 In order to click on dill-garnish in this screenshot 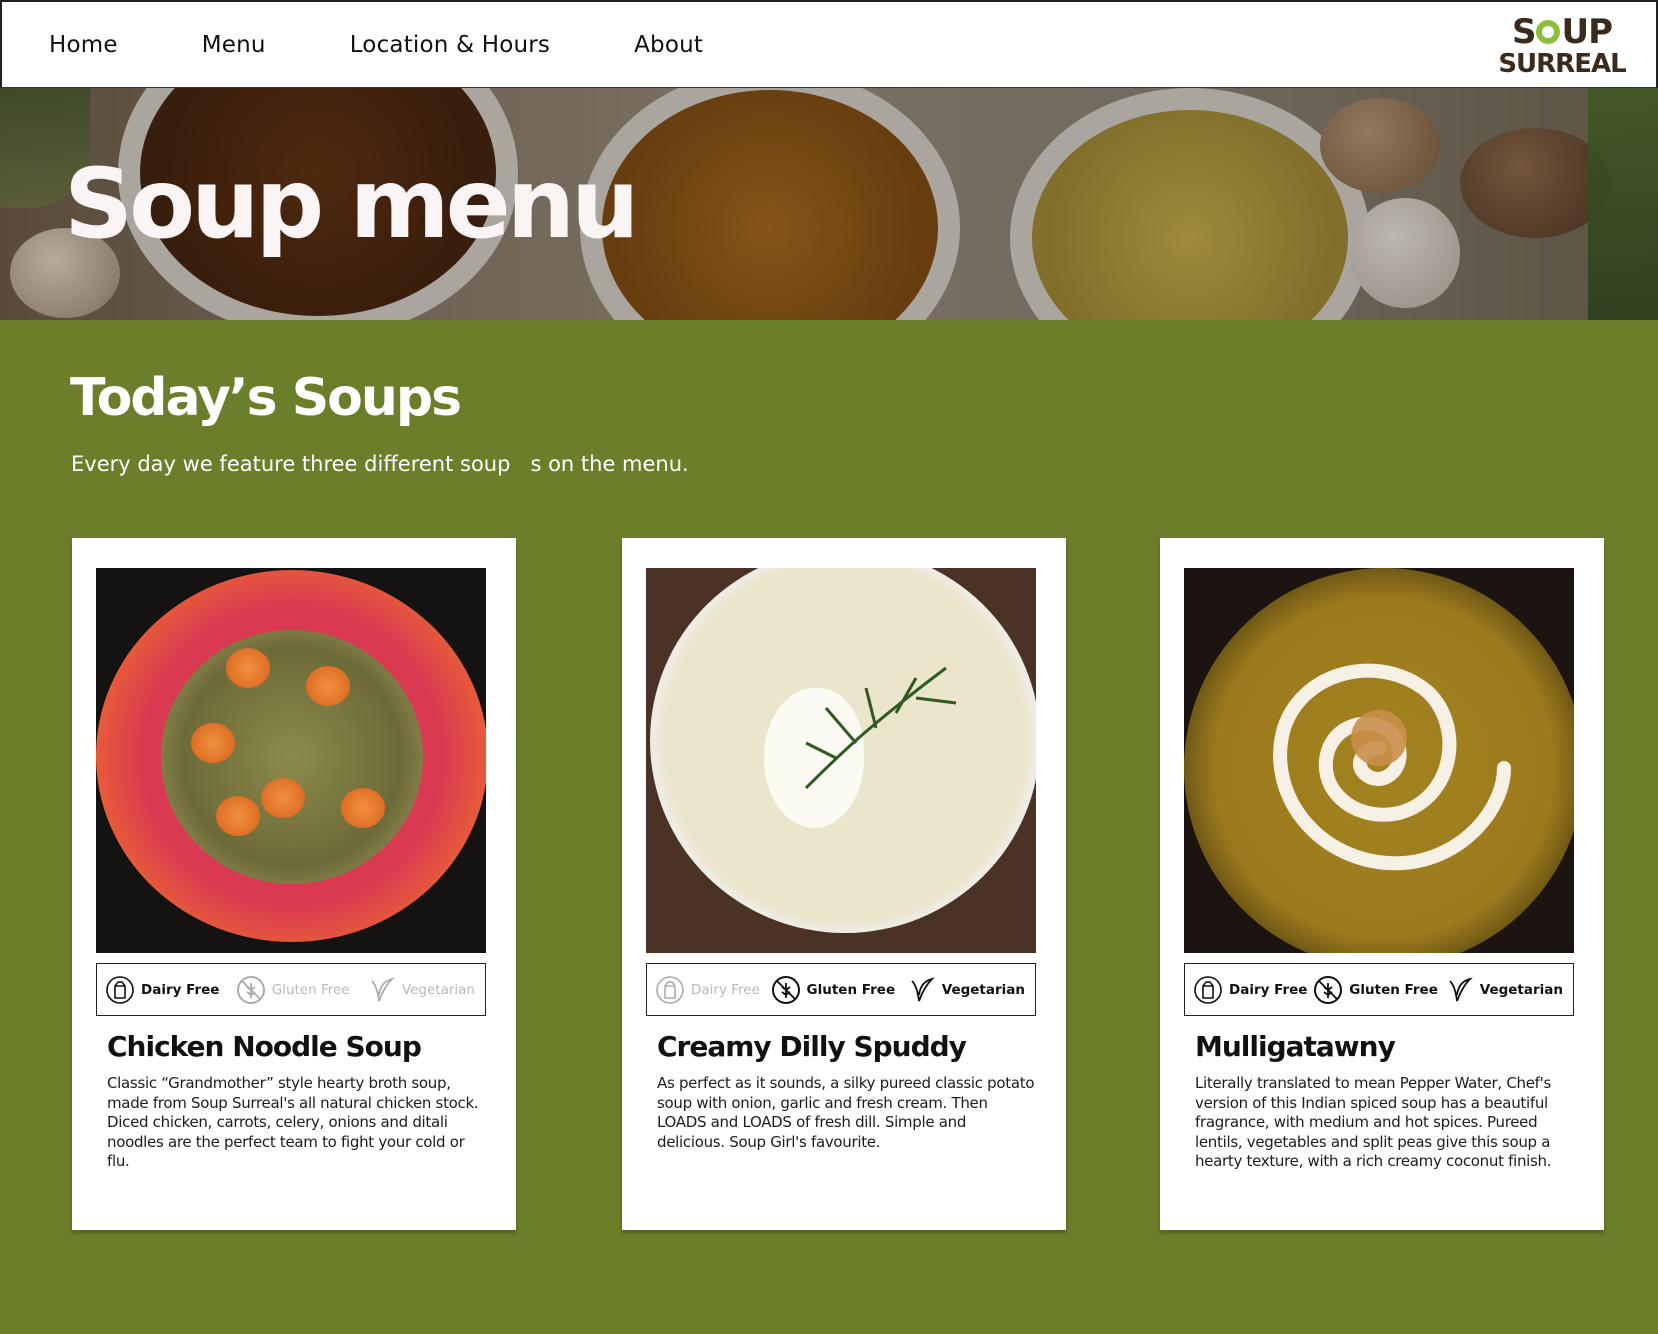, I will do `click(880, 728)`.